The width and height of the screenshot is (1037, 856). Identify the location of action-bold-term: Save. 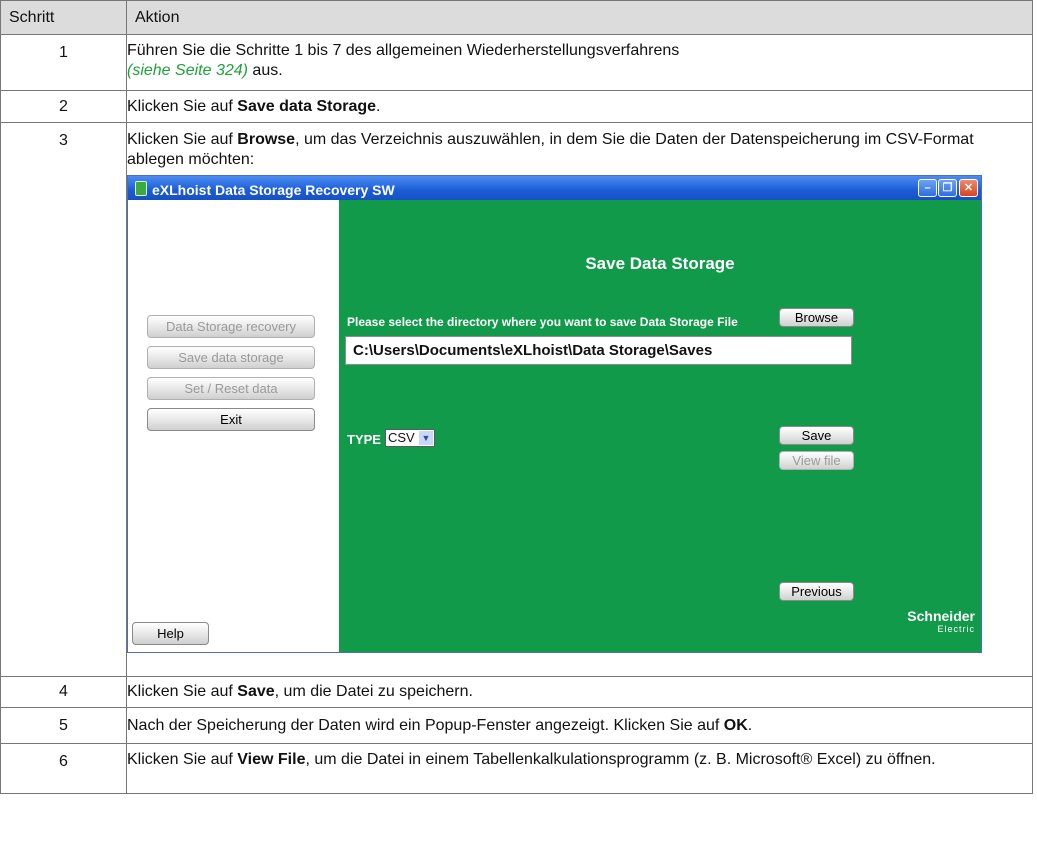
(256, 691).